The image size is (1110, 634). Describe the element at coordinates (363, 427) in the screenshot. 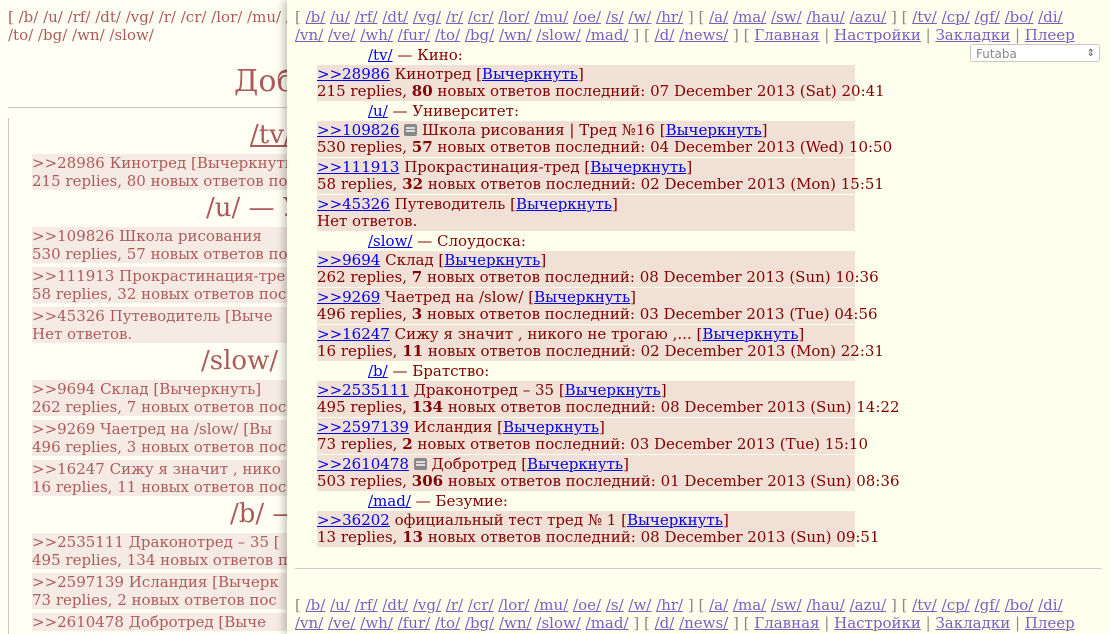

I see `thread-link: >>2597139` at that location.